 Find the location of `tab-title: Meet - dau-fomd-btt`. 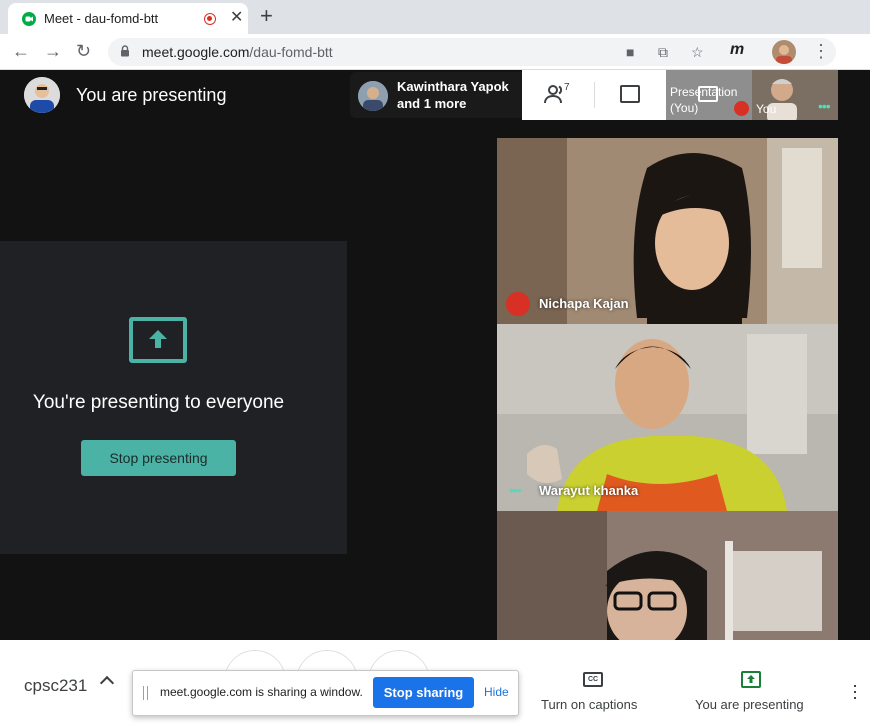

tab-title: Meet - dau-fomd-btt is located at coordinates (101, 18).